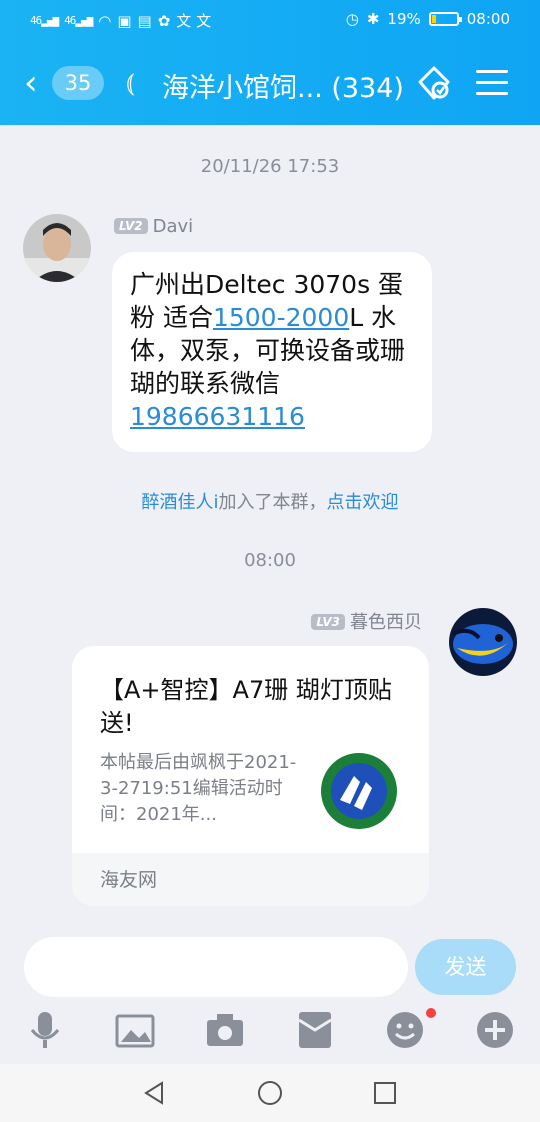 The width and height of the screenshot is (540, 1122). What do you see at coordinates (445, 19) in the screenshot?
I see `battery-icon` at bounding box center [445, 19].